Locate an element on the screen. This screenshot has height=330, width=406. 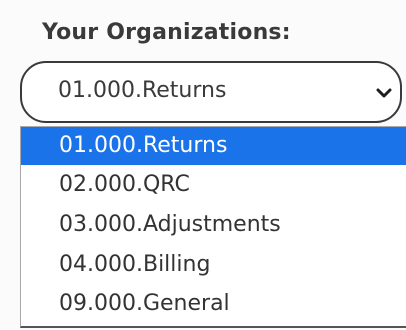
option-qrc: 02.000.QRC is located at coordinates (213, 185).